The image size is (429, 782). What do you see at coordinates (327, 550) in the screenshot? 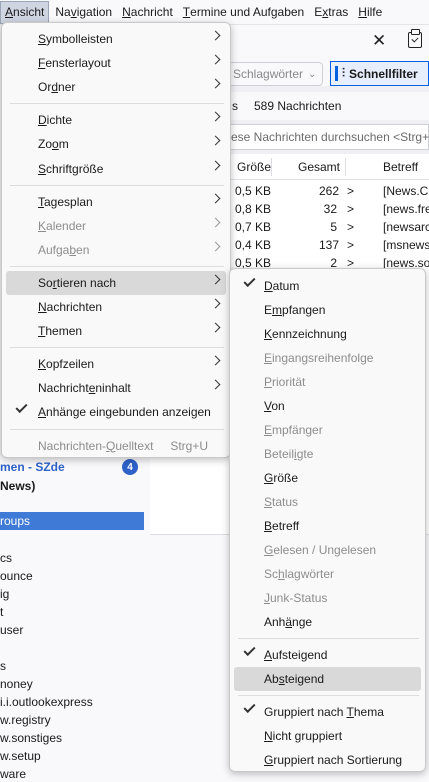
I see `sort_menu-item-gelesen-ungelesen: Gelesen / Ungelesen` at bounding box center [327, 550].